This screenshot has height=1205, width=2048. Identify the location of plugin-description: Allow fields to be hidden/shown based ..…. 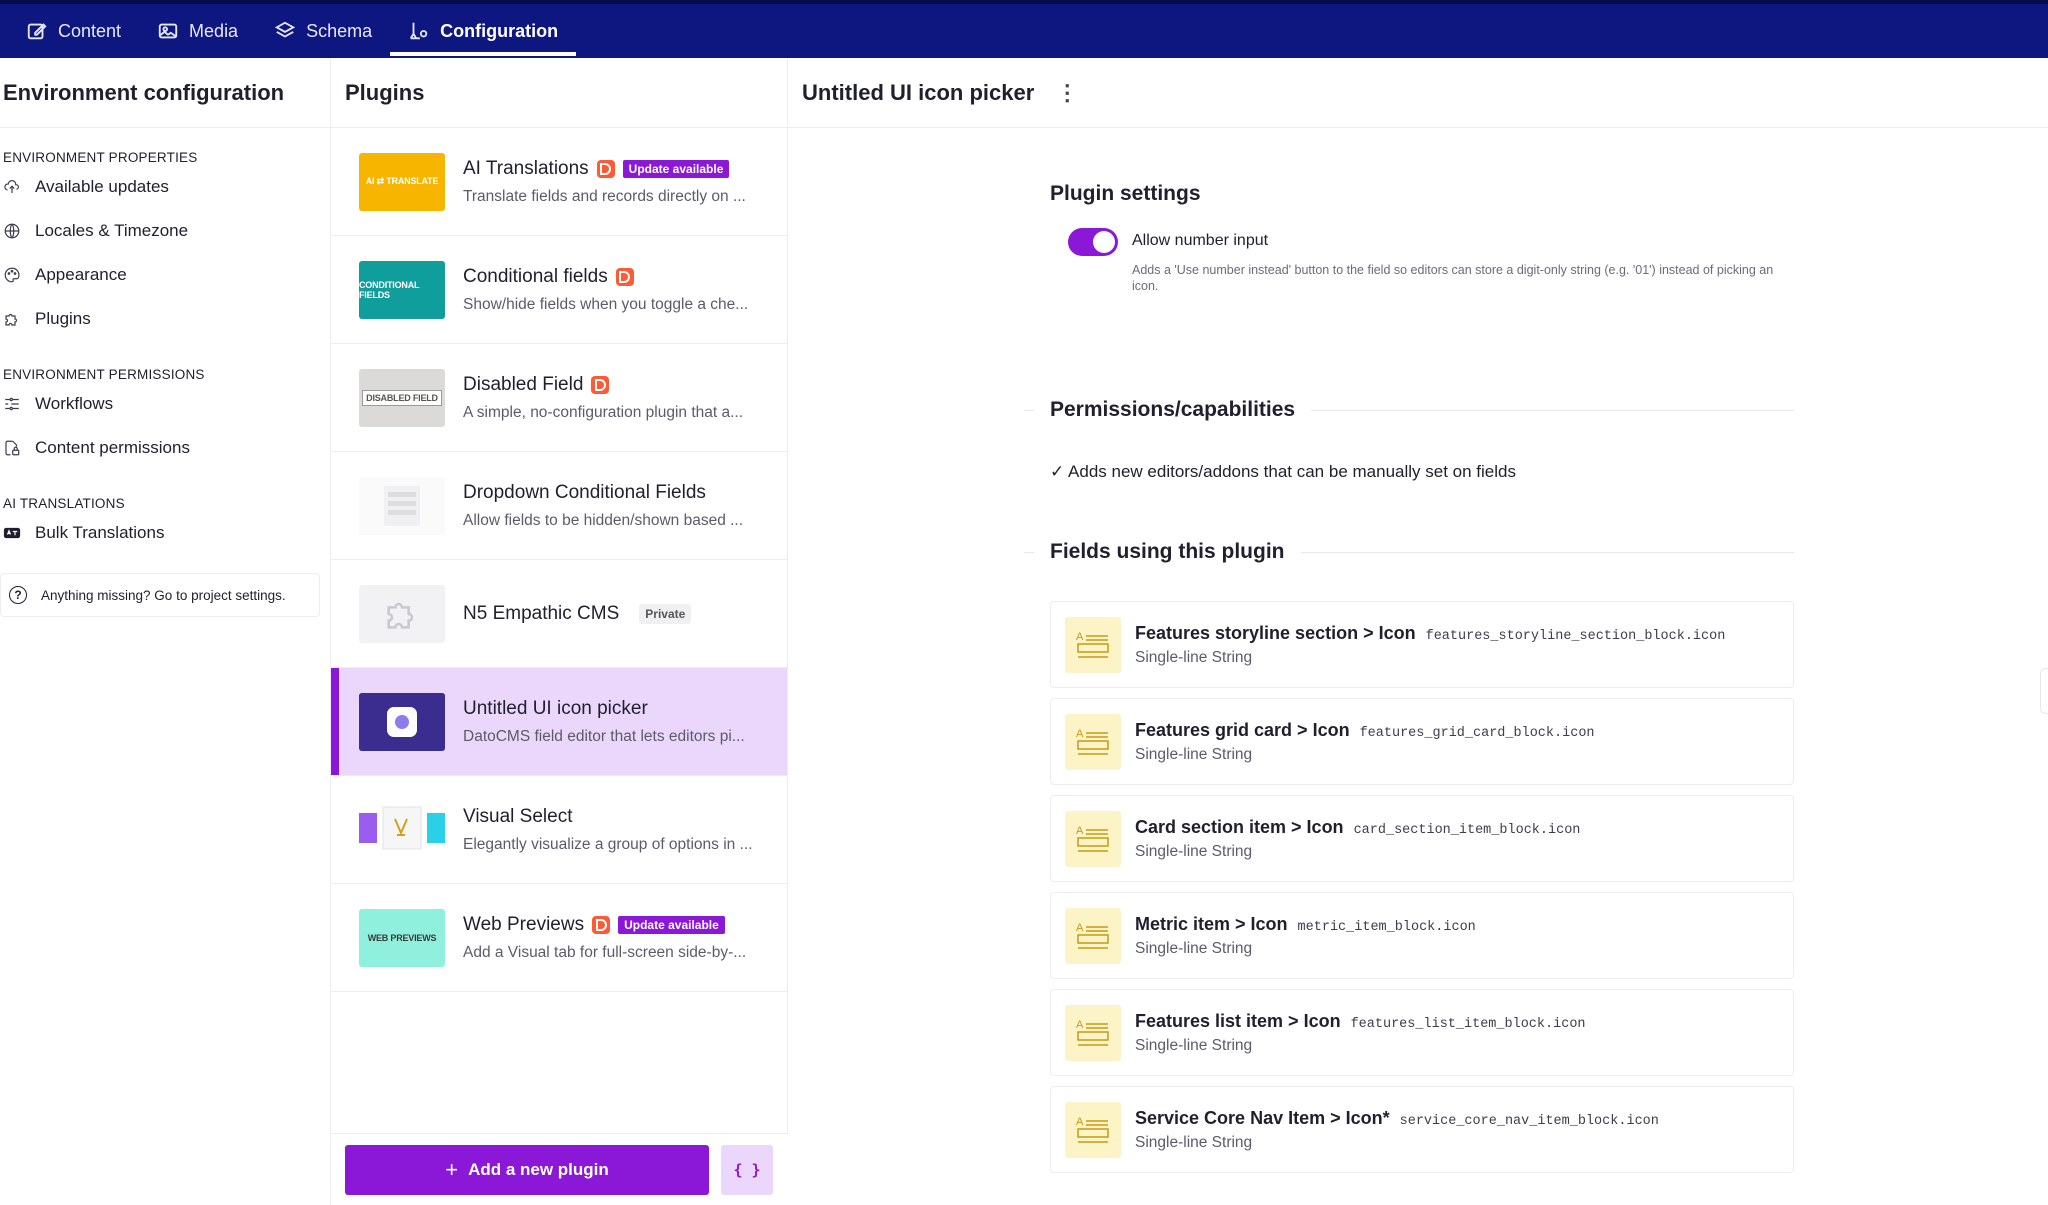
(603, 520).